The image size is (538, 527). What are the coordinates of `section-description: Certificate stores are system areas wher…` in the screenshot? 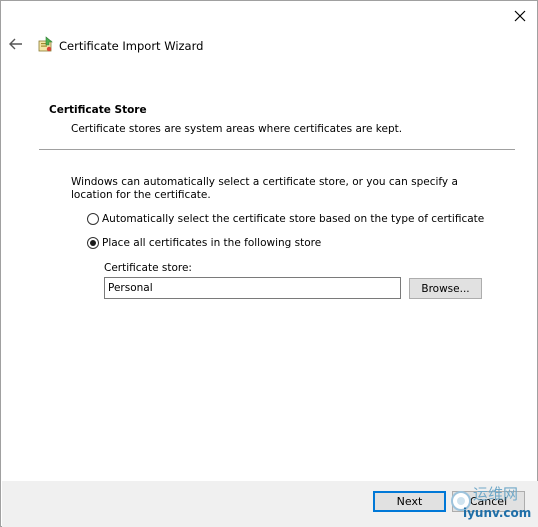 It's located at (237, 129).